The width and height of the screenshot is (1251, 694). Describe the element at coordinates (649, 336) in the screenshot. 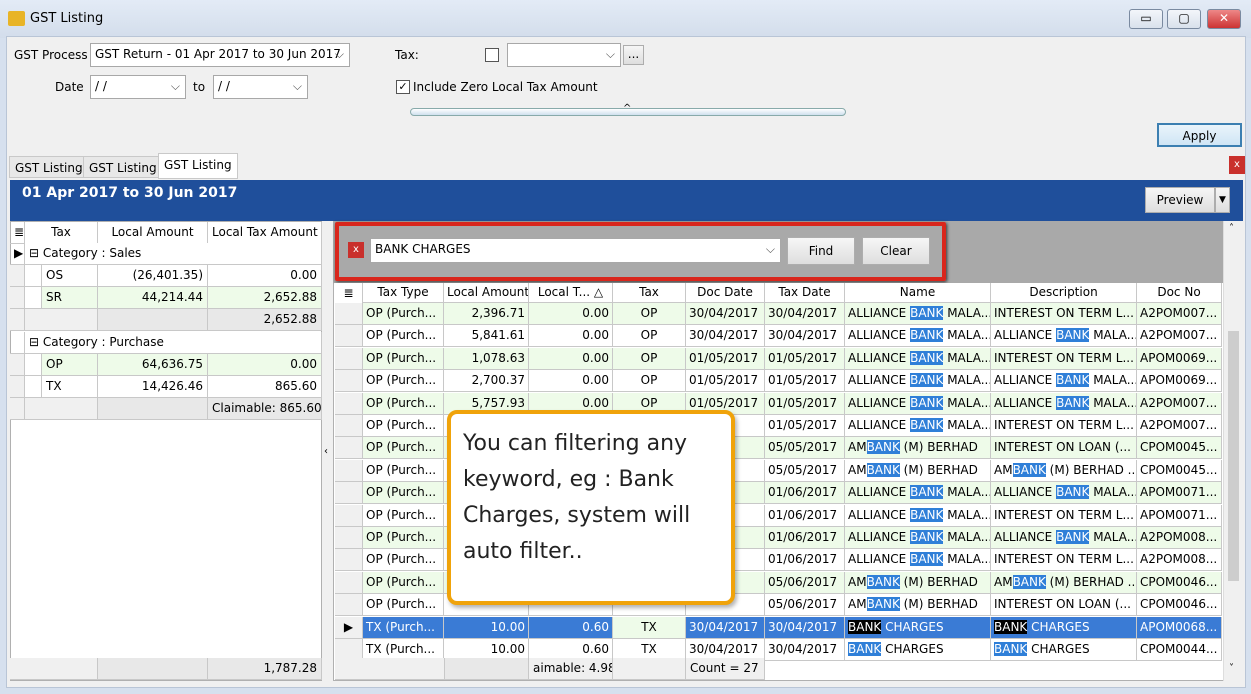

I see `grid-cell-tax: OP` at that location.